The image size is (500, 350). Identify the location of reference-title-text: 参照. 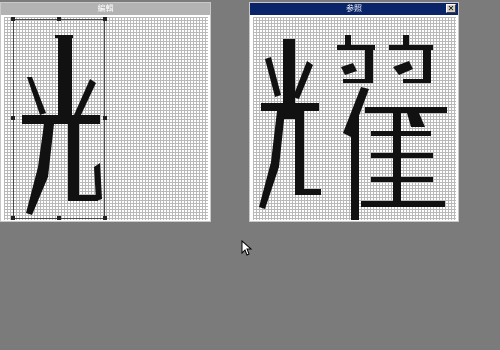
(354, 8).